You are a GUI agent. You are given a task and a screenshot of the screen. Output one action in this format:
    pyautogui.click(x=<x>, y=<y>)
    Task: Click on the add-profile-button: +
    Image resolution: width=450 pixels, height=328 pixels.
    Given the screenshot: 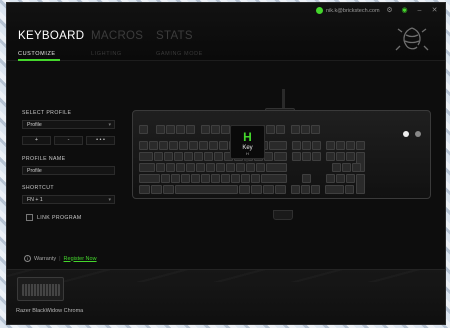 What is the action you would take?
    pyautogui.click(x=36, y=140)
    